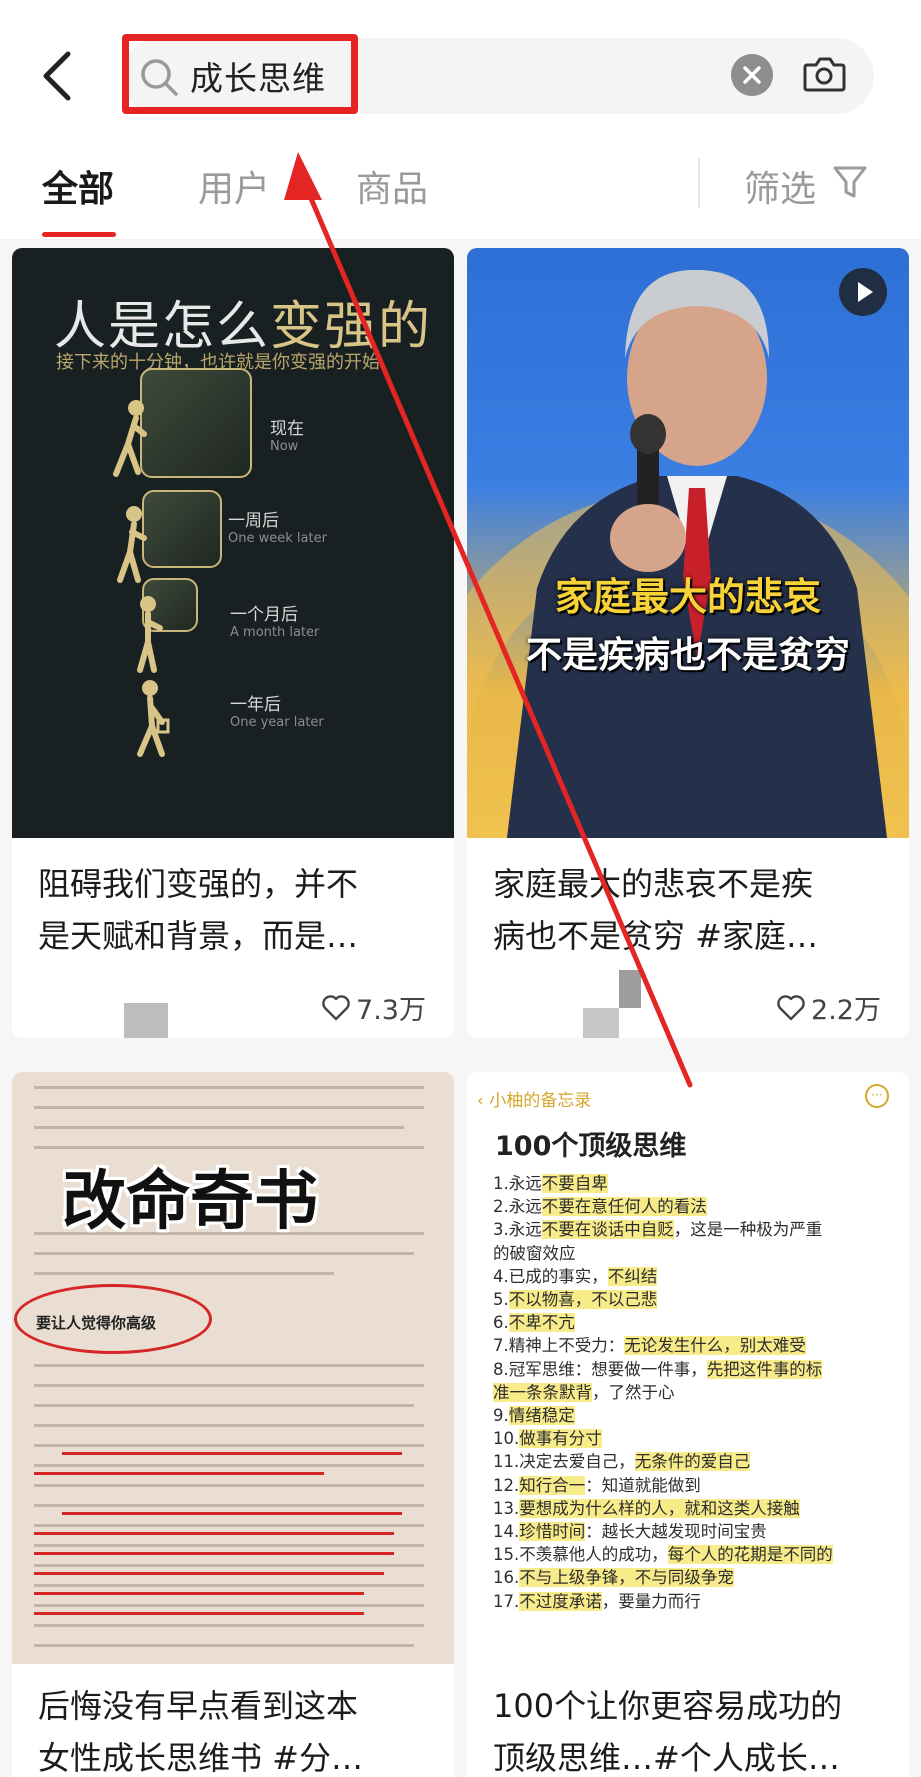  I want to click on memo-list-item: 3.永远不要在谈话中自贬，这是一种极为严重, so click(658, 1230).